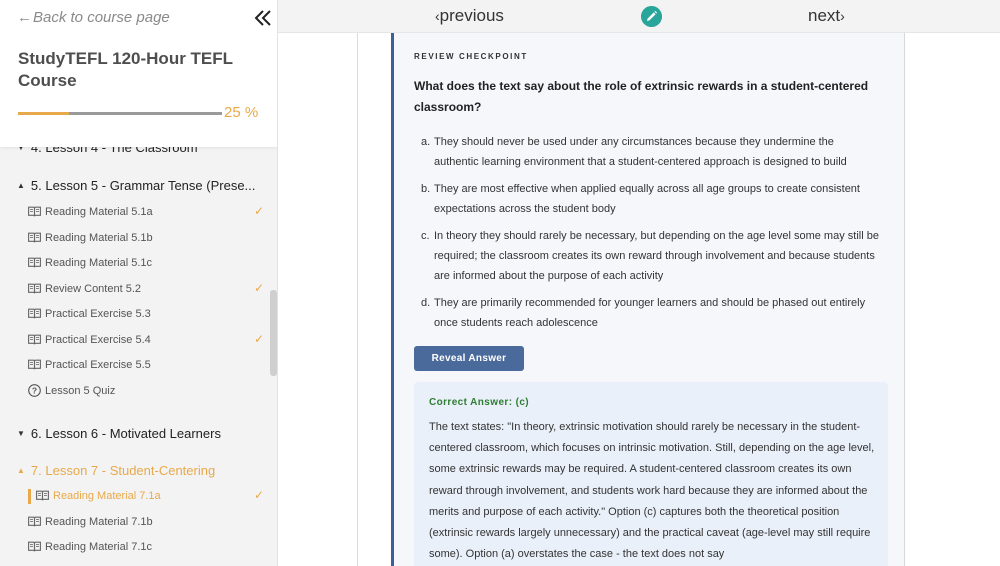  I want to click on lesson-item: Reading Material 5.1a ✓, so click(148, 213).